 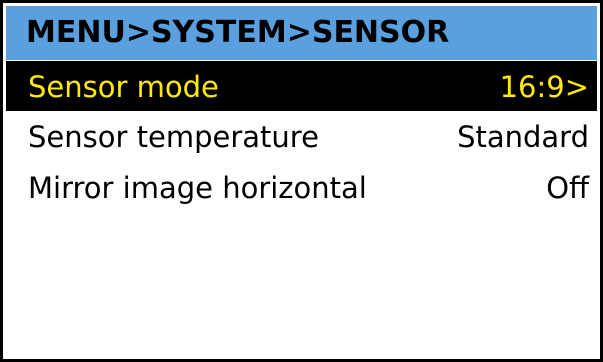 I want to click on menu-item-value: Standard, so click(x=523, y=137).